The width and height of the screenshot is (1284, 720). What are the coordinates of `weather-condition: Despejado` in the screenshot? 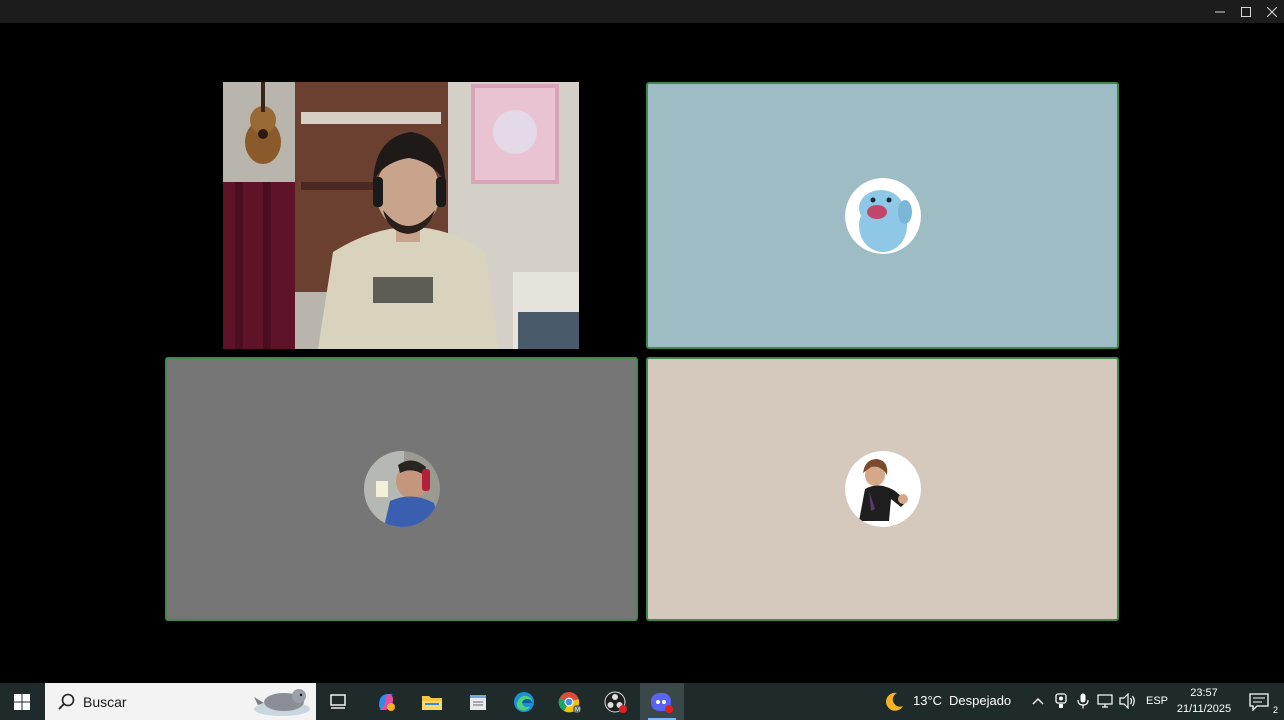 It's located at (980, 700).